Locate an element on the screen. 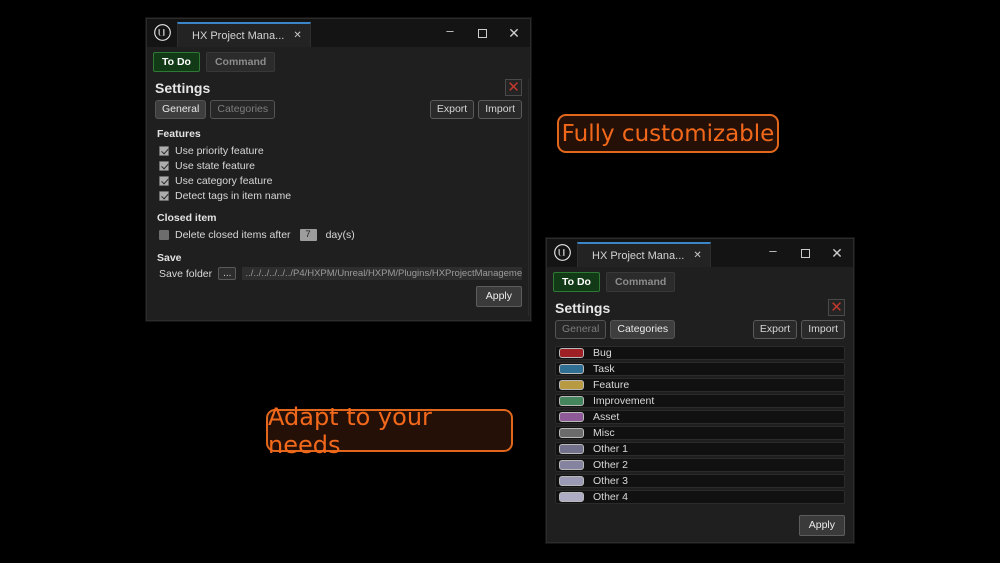  mode-tab-bar: To Do Command is located at coordinates (700, 282).